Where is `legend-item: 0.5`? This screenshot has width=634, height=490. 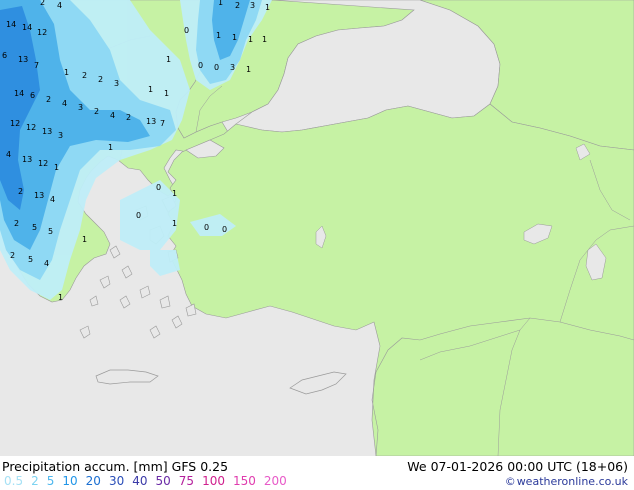
legend-item: 0.5 is located at coordinates (14, 481).